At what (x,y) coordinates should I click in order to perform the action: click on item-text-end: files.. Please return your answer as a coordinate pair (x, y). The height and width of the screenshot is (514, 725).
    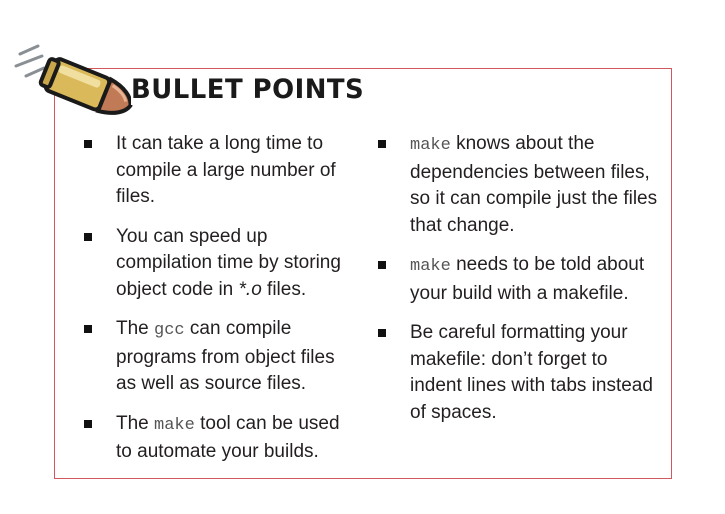
    Looking at the image, I should click on (284, 289).